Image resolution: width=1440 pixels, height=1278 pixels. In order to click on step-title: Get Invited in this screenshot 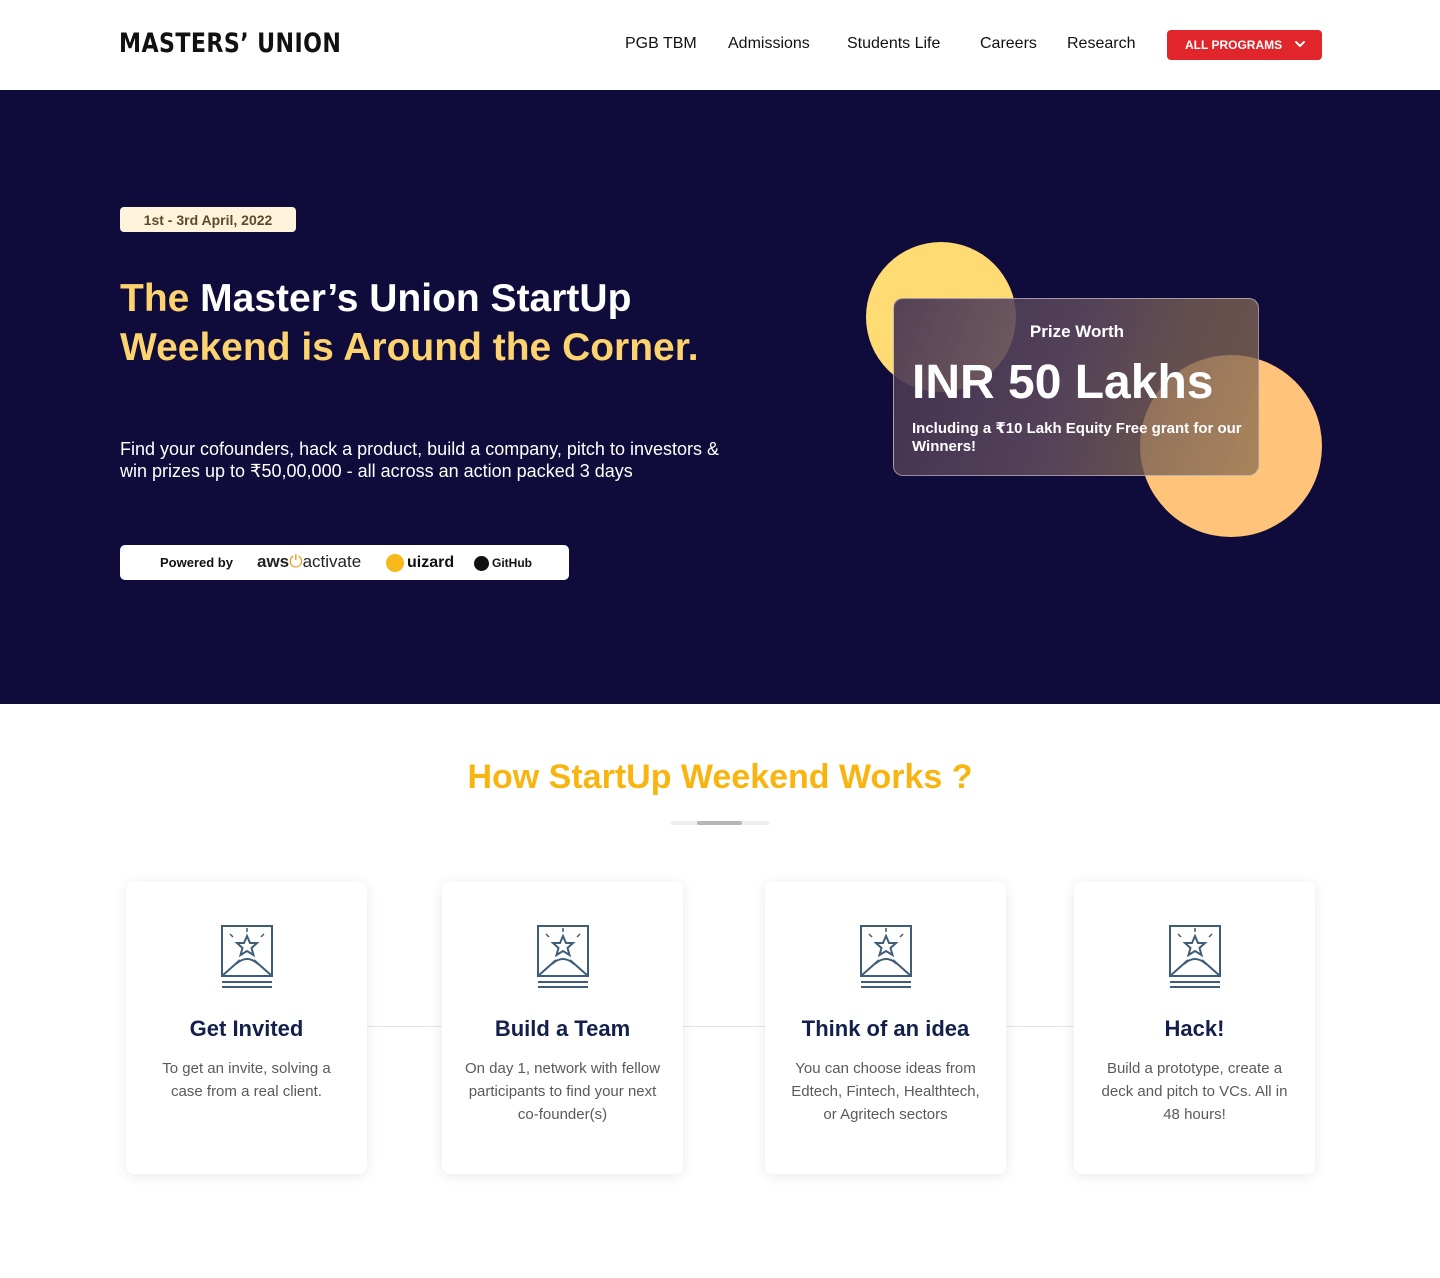, I will do `click(246, 1028)`.